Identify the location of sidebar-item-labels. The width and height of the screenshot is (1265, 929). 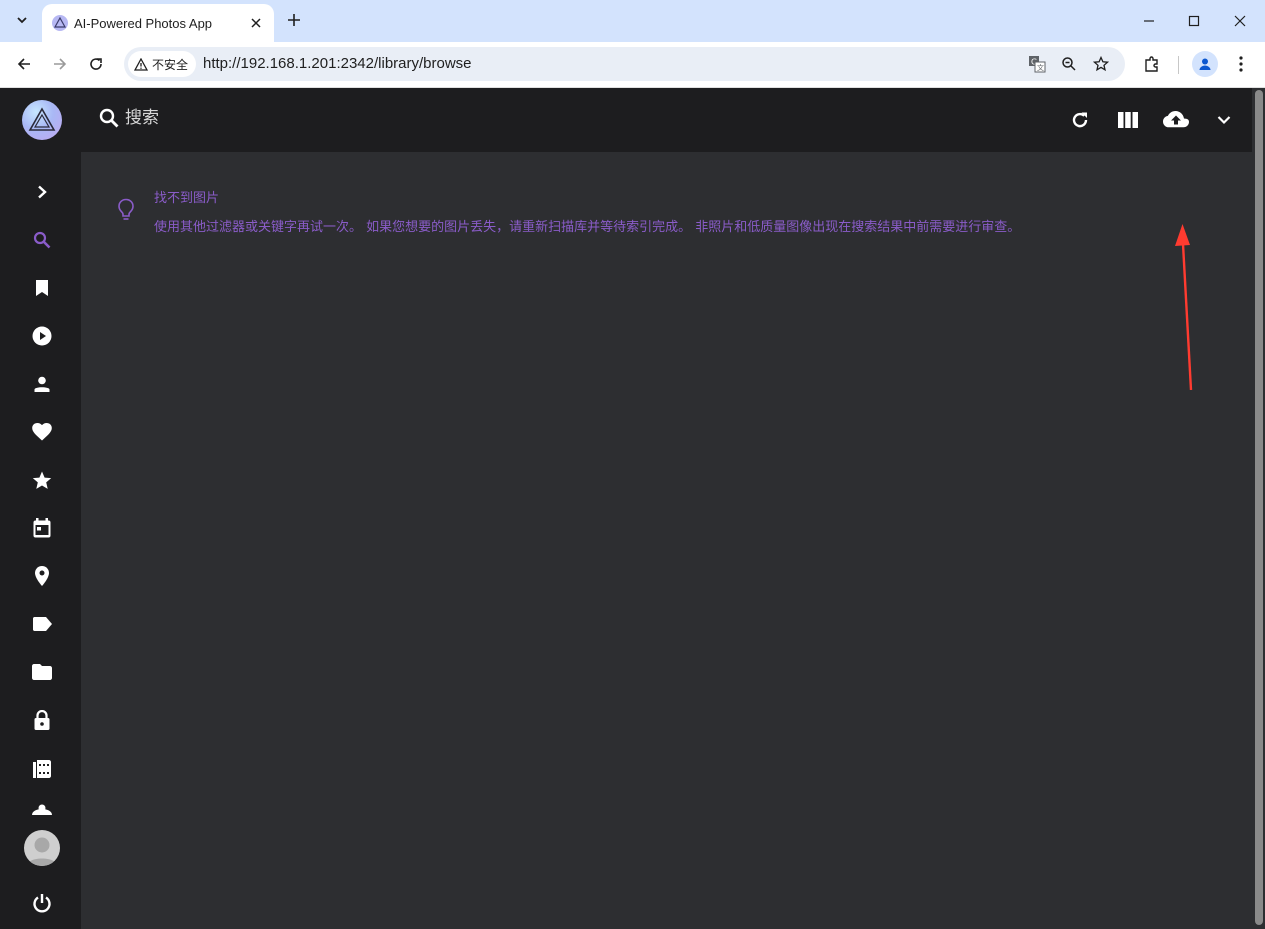
(42, 624).